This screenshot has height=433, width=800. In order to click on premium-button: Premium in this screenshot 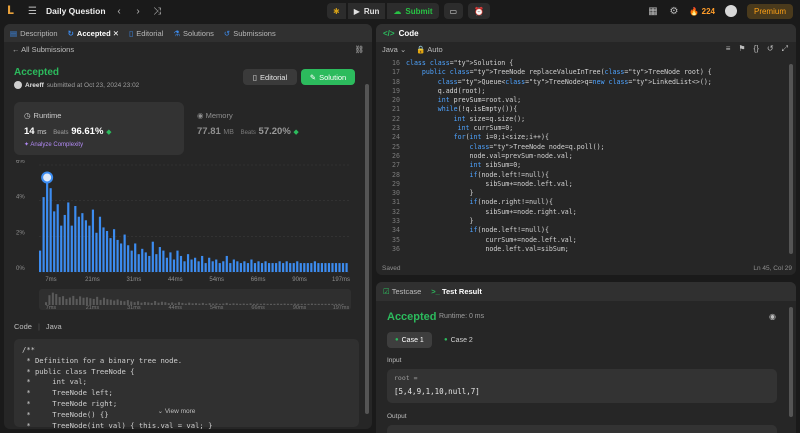, I will do `click(769, 11)`.